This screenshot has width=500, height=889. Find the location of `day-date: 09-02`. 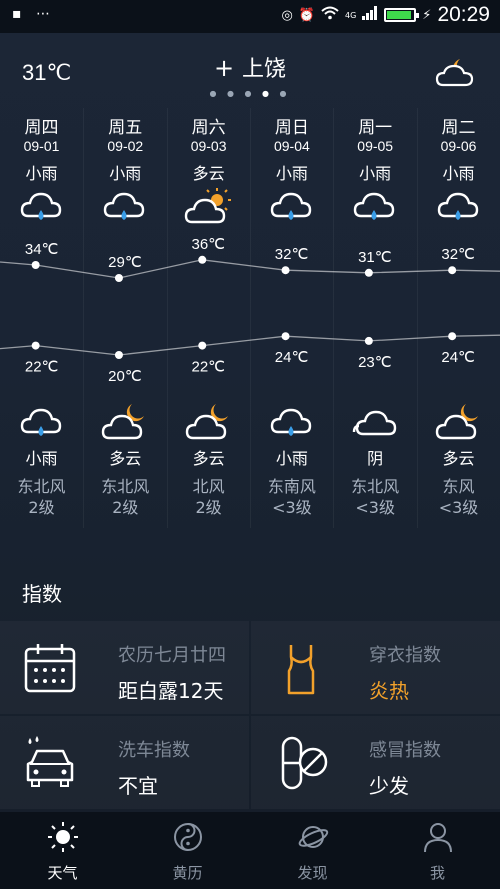

day-date: 09-02 is located at coordinates (125, 146).